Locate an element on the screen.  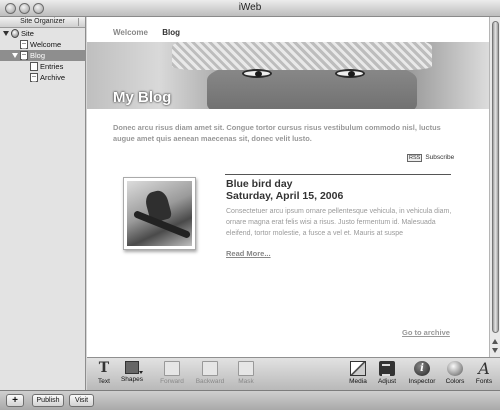
rss-subscribe: RSS Subscribe is located at coordinates (430, 158).